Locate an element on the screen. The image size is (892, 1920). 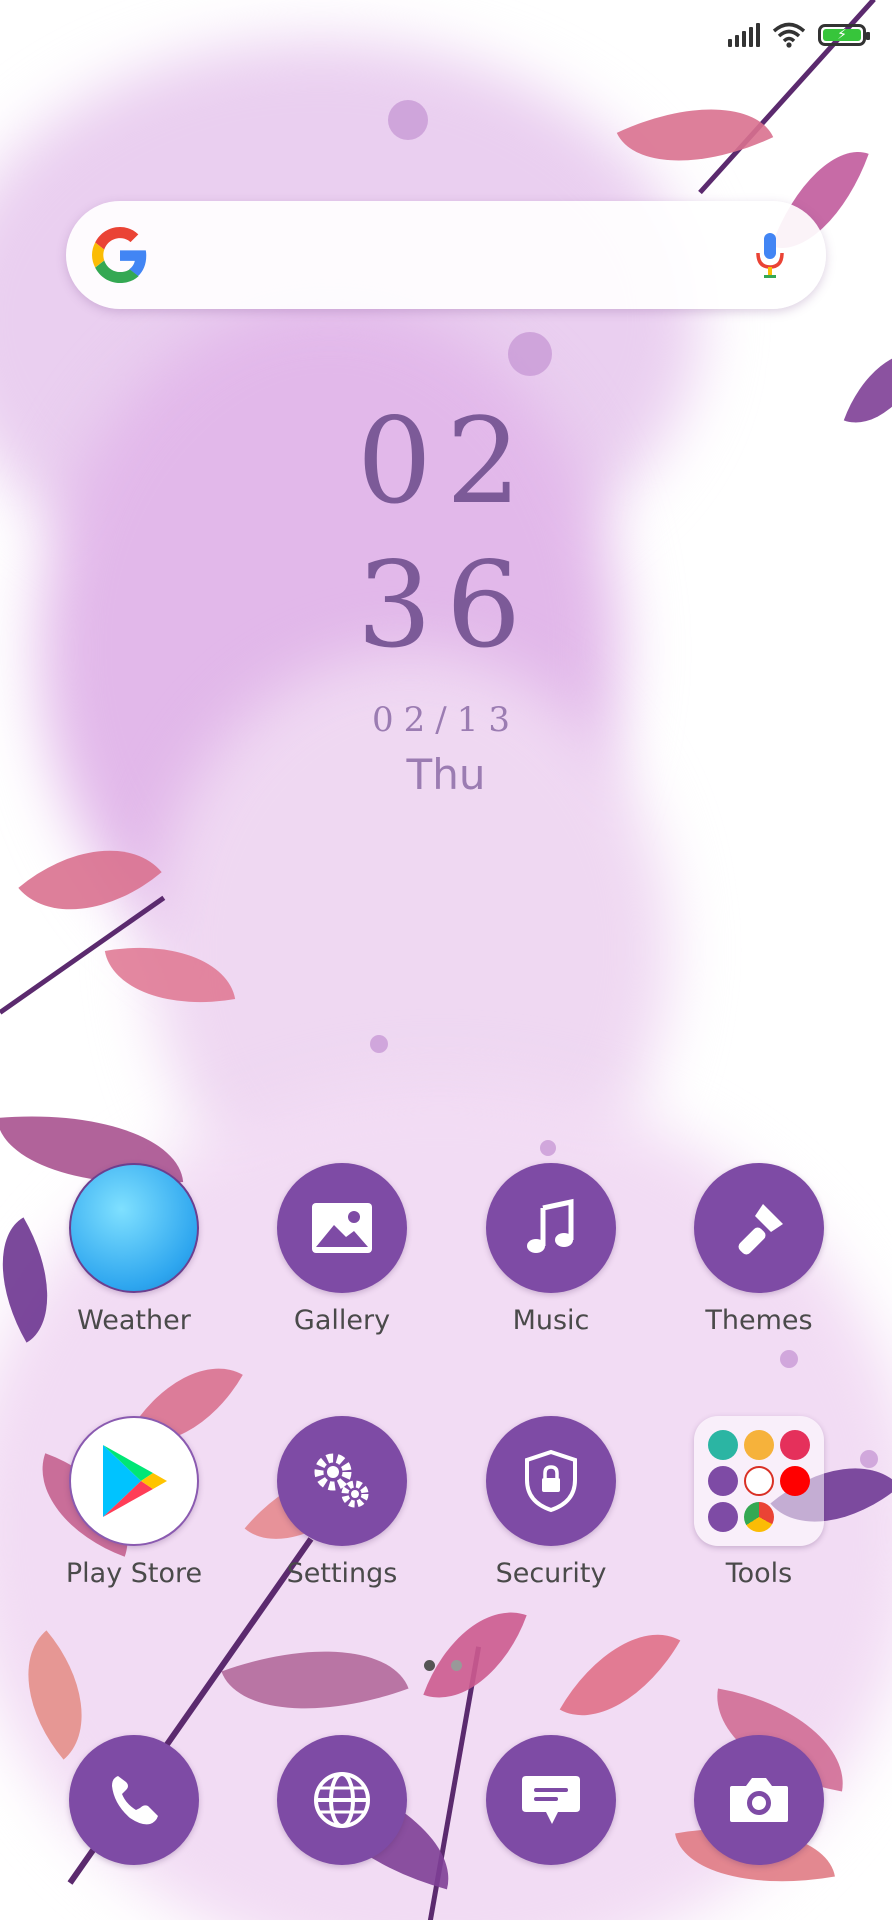
dock-phone is located at coordinates (134, 1800).